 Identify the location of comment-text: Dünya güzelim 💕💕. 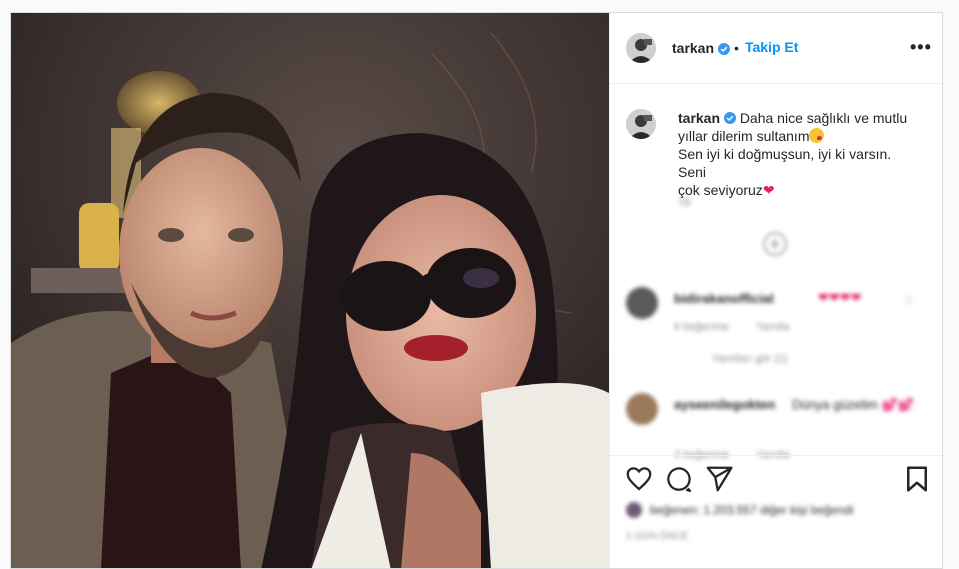
(853, 404).